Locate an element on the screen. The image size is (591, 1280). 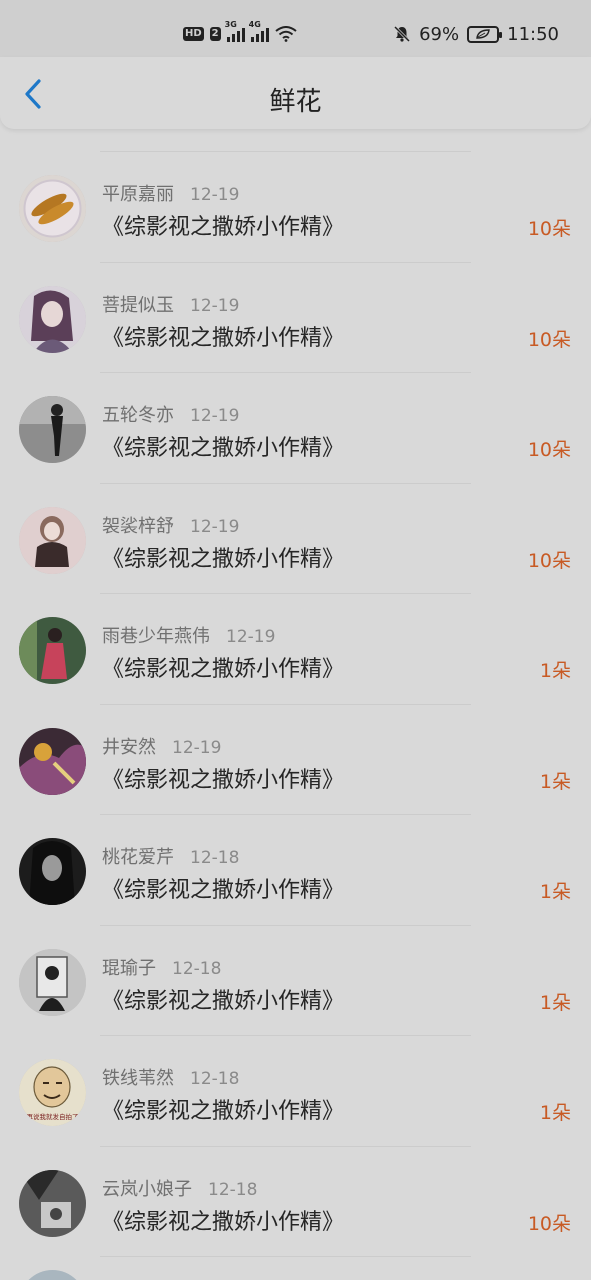
list-item: 再说我就发自拍了 铁线苇然 12-18 《综影视之撒娇小作精》 1朵 is located at coordinates (295, 1091).